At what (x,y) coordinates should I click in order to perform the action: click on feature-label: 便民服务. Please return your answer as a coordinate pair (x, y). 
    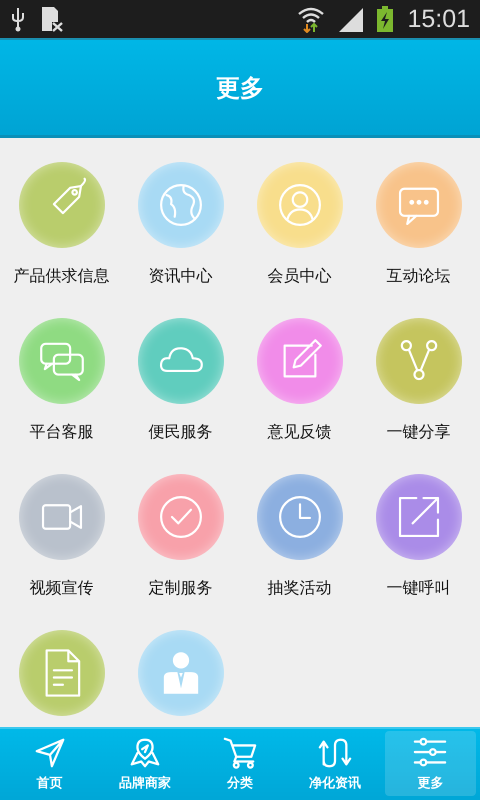
    Looking at the image, I should click on (180, 432).